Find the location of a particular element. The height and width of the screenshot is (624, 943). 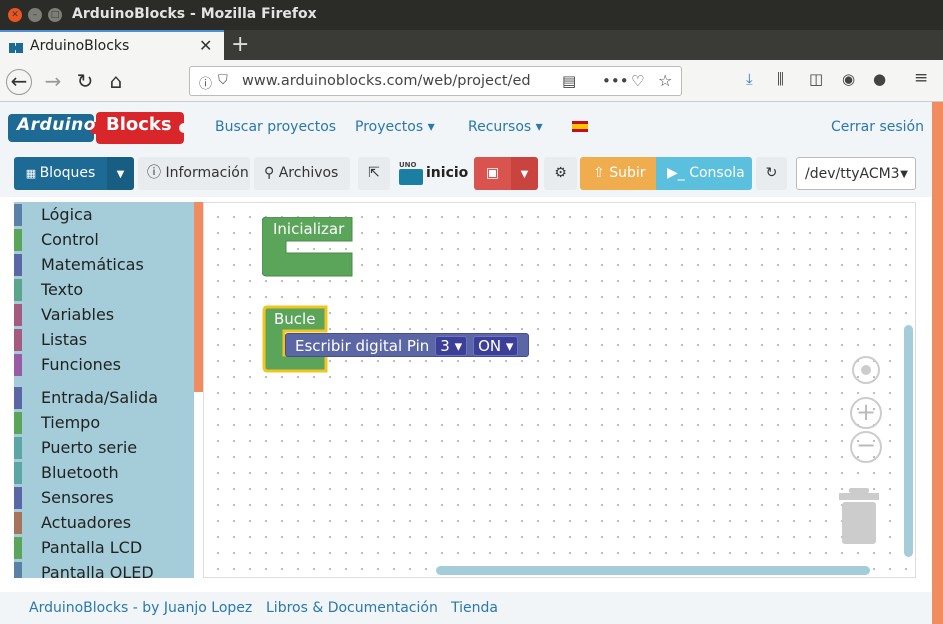

arduino-board-icon: UNO is located at coordinates (411, 175).